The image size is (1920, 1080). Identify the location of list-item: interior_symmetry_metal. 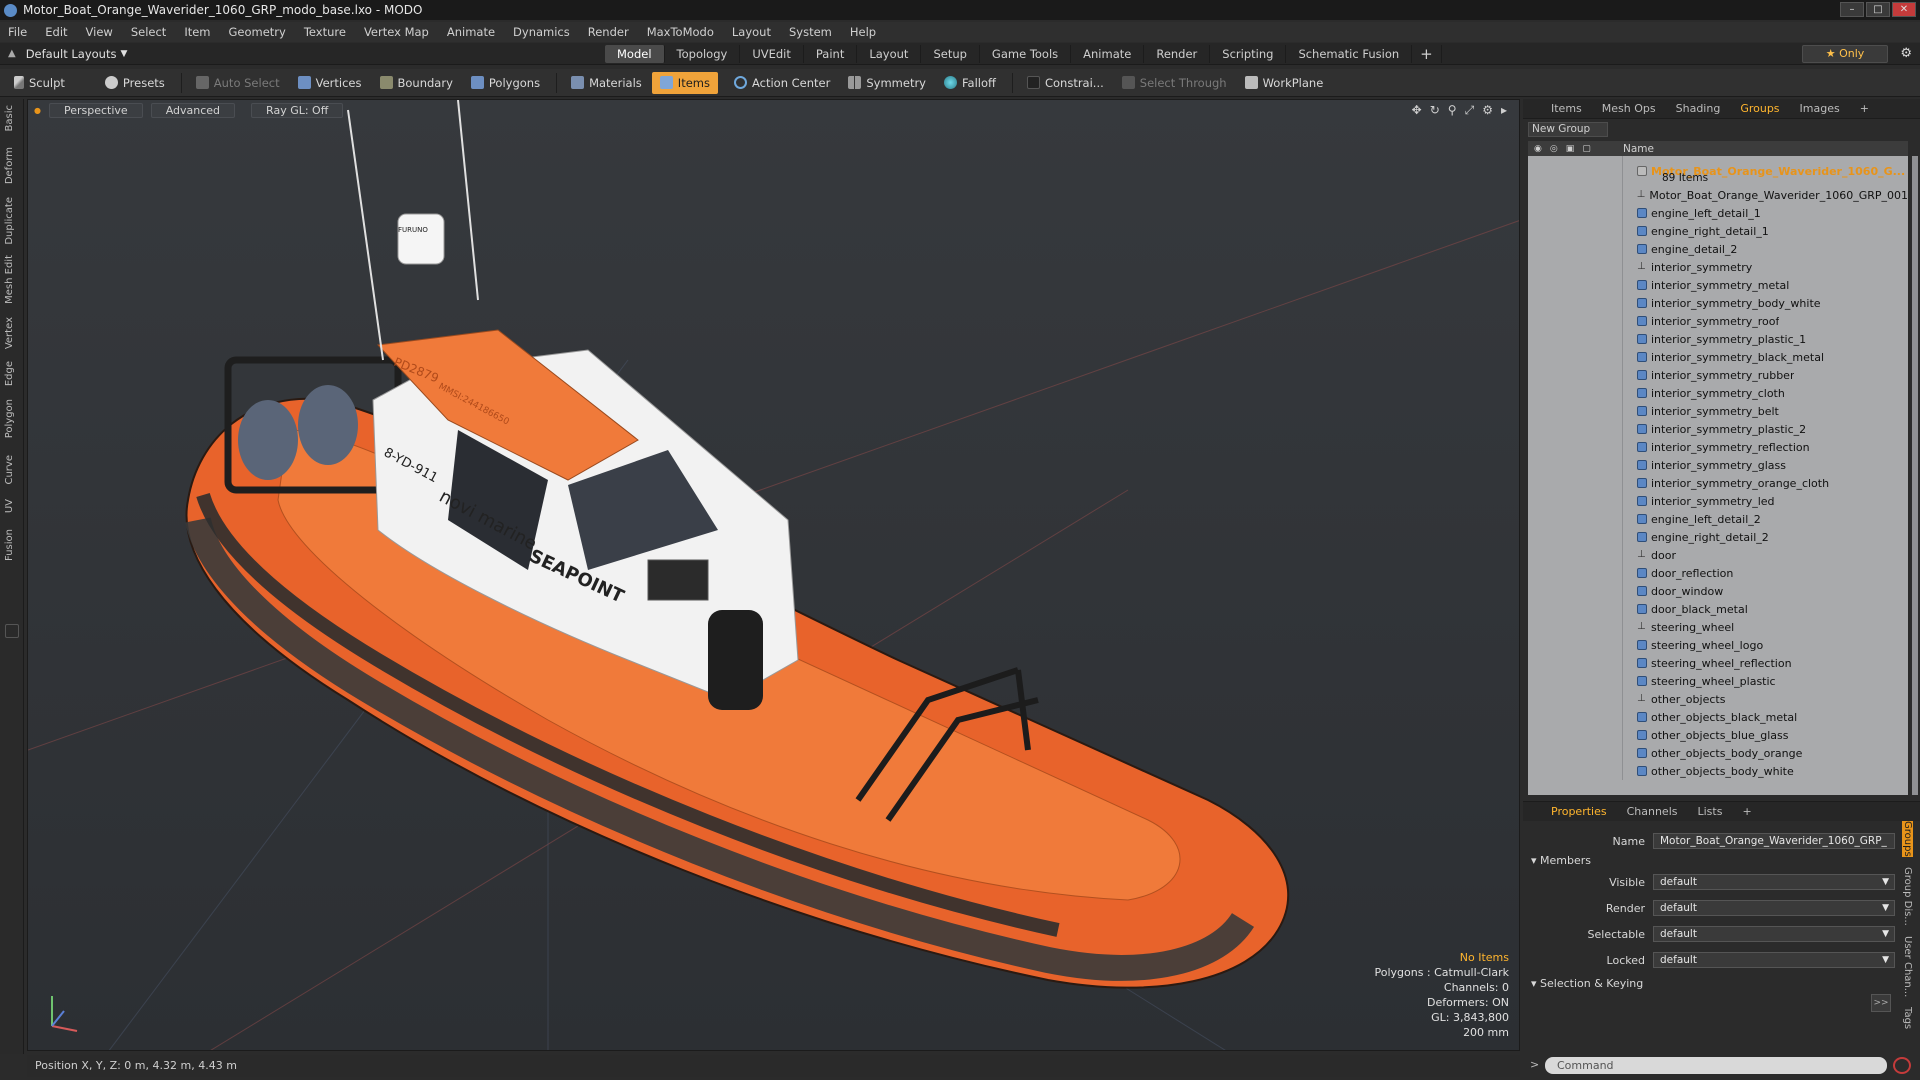
(1718, 285).